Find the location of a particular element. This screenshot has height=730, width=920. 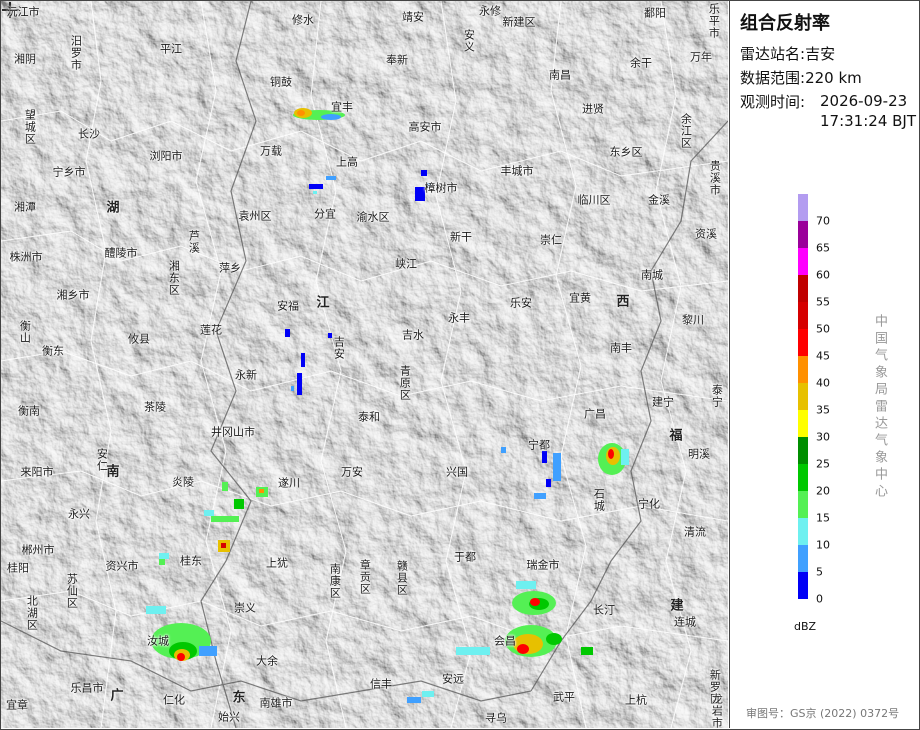

place-label: 分宜 is located at coordinates (325, 214).